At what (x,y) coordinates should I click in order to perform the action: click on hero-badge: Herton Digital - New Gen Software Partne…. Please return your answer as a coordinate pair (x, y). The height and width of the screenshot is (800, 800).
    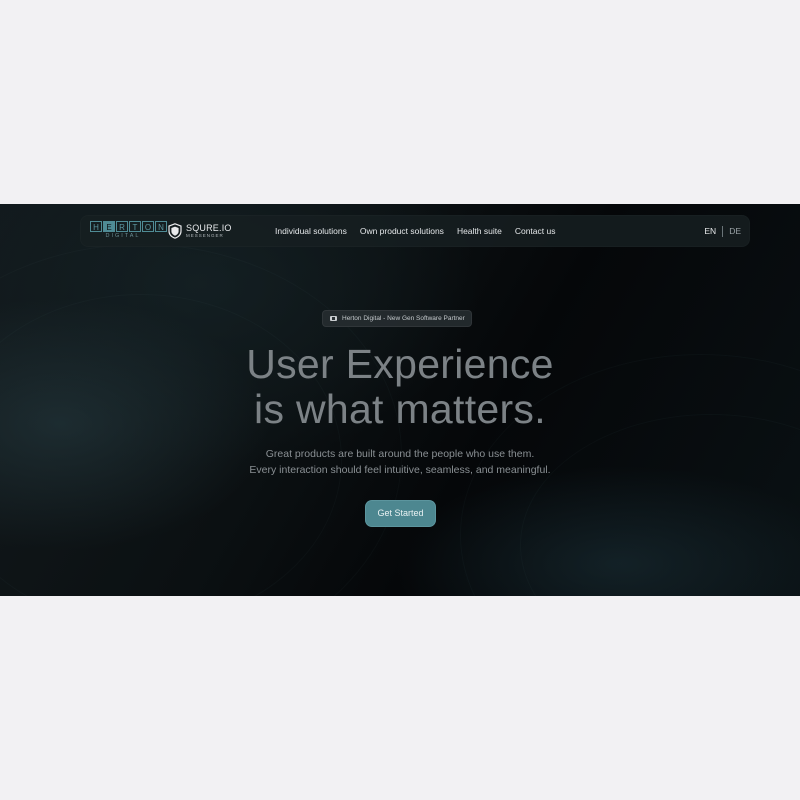
    Looking at the image, I should click on (397, 318).